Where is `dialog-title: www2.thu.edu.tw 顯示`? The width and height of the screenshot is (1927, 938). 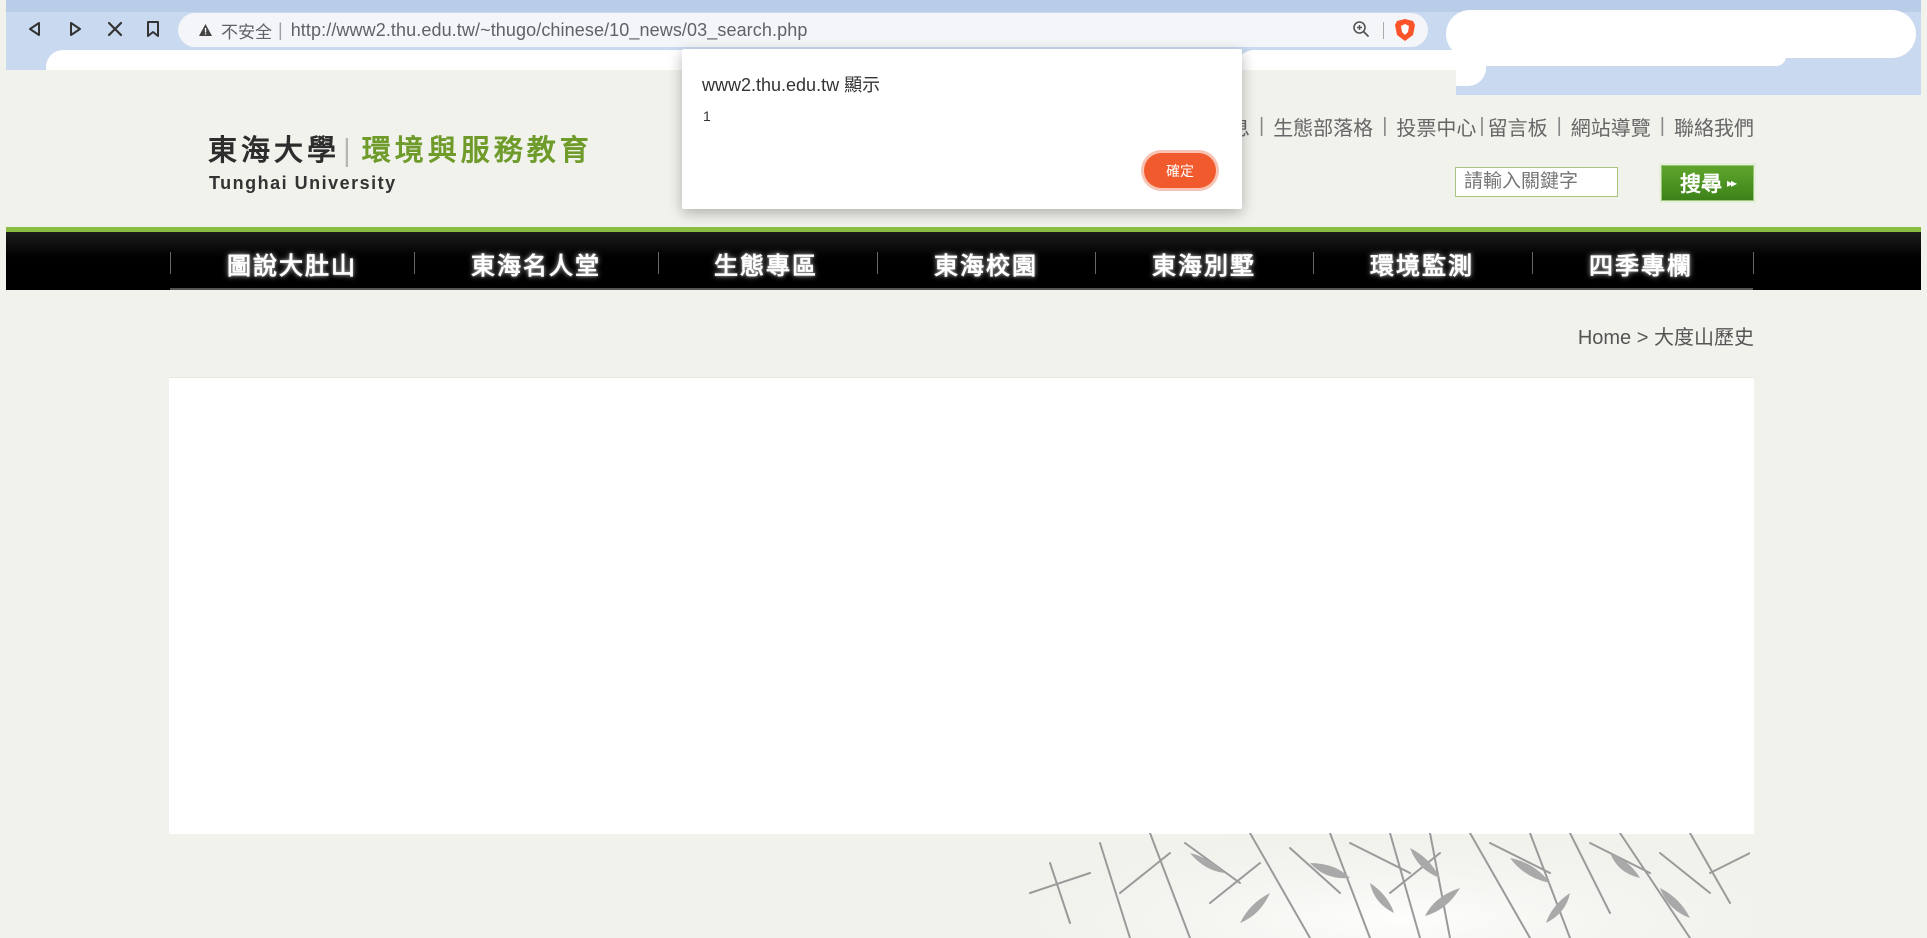
dialog-title: www2.thu.edu.tw 顯示 is located at coordinates (791, 85).